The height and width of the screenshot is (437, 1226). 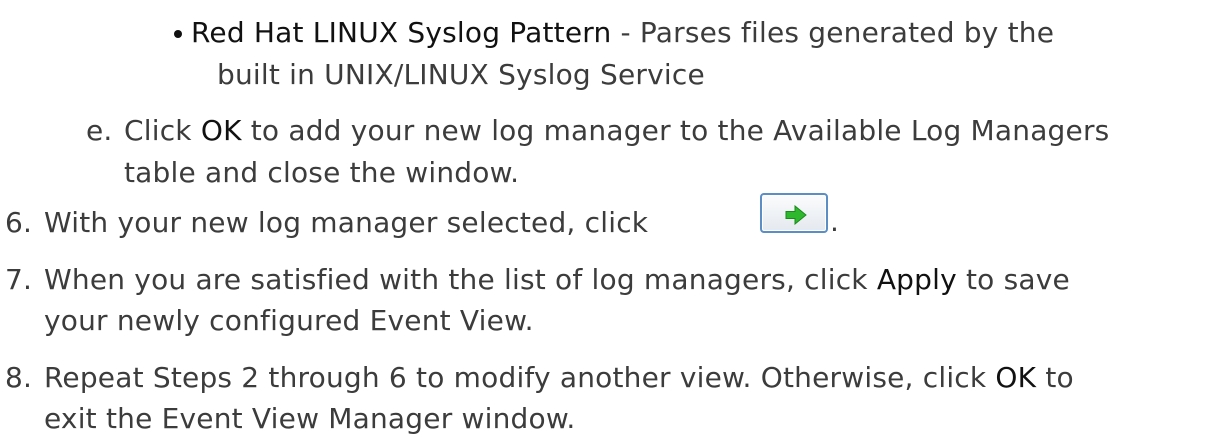 What do you see at coordinates (221, 130) in the screenshot?
I see `step-e-ok: OK` at bounding box center [221, 130].